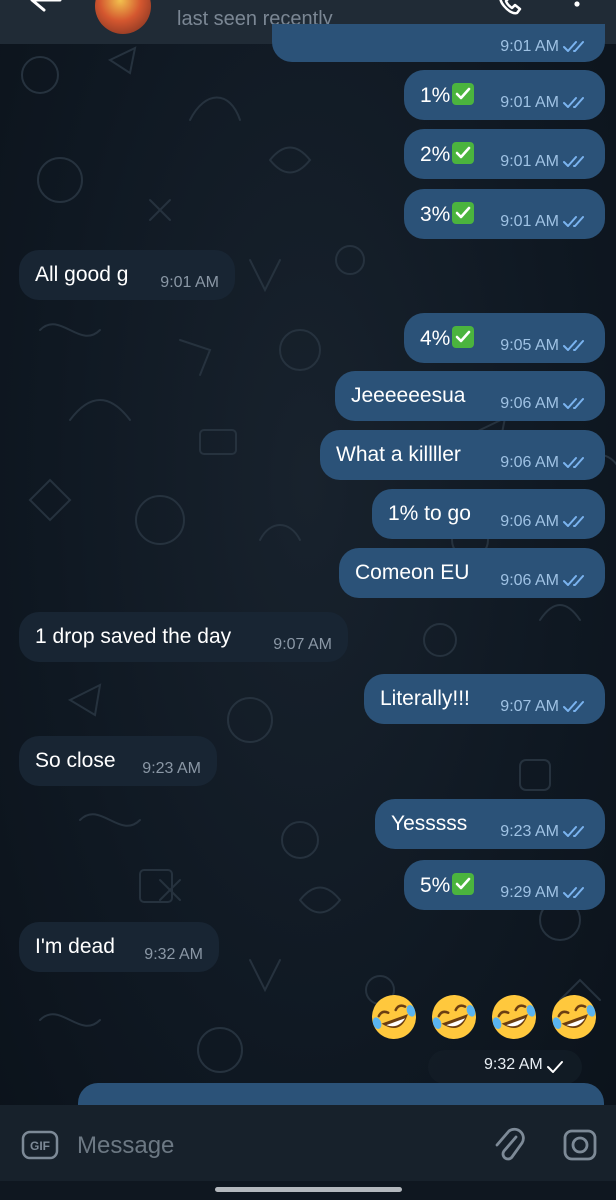 This screenshot has height=1200, width=616. Describe the element at coordinates (447, 214) in the screenshot. I see `message-text: 3%` at that location.